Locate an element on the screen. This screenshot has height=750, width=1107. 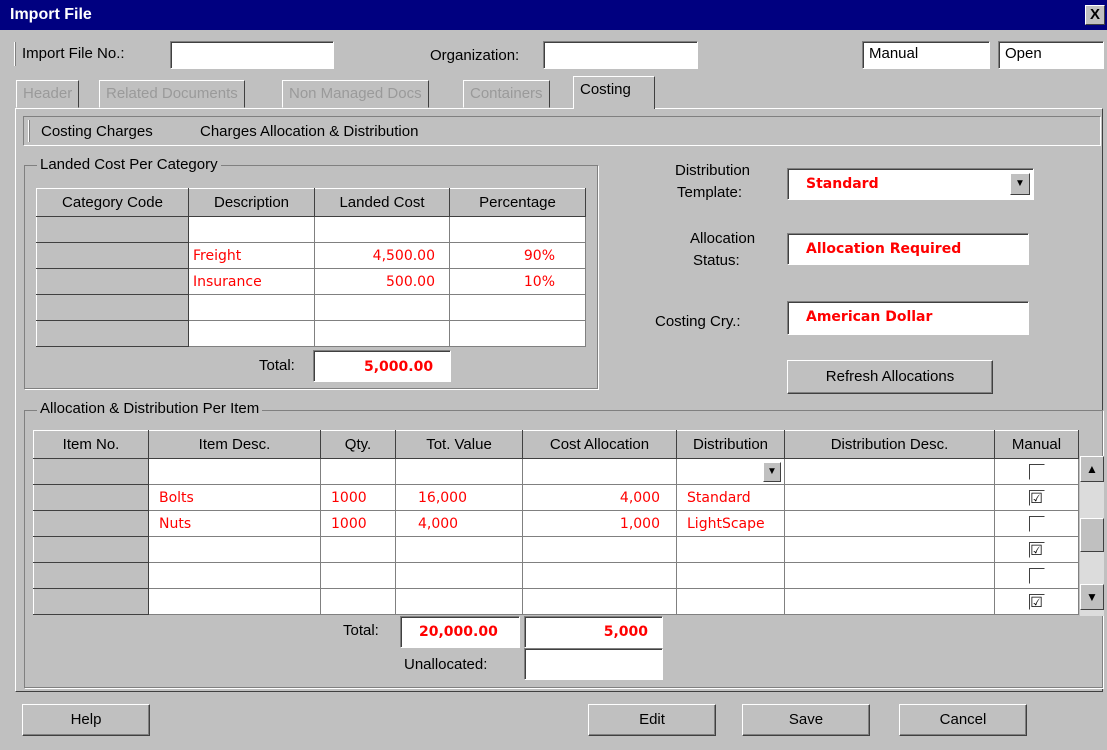
subtab-allocation: Charges Allocation & Distribution is located at coordinates (309, 131).